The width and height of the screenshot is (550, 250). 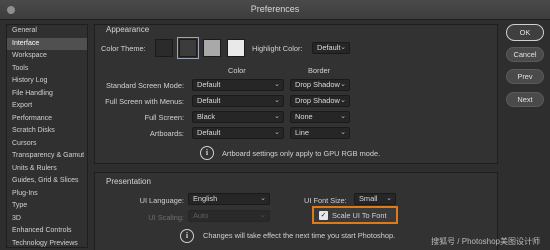 I want to click on sidebar-item-file-handling: File Handling, so click(x=47, y=94).